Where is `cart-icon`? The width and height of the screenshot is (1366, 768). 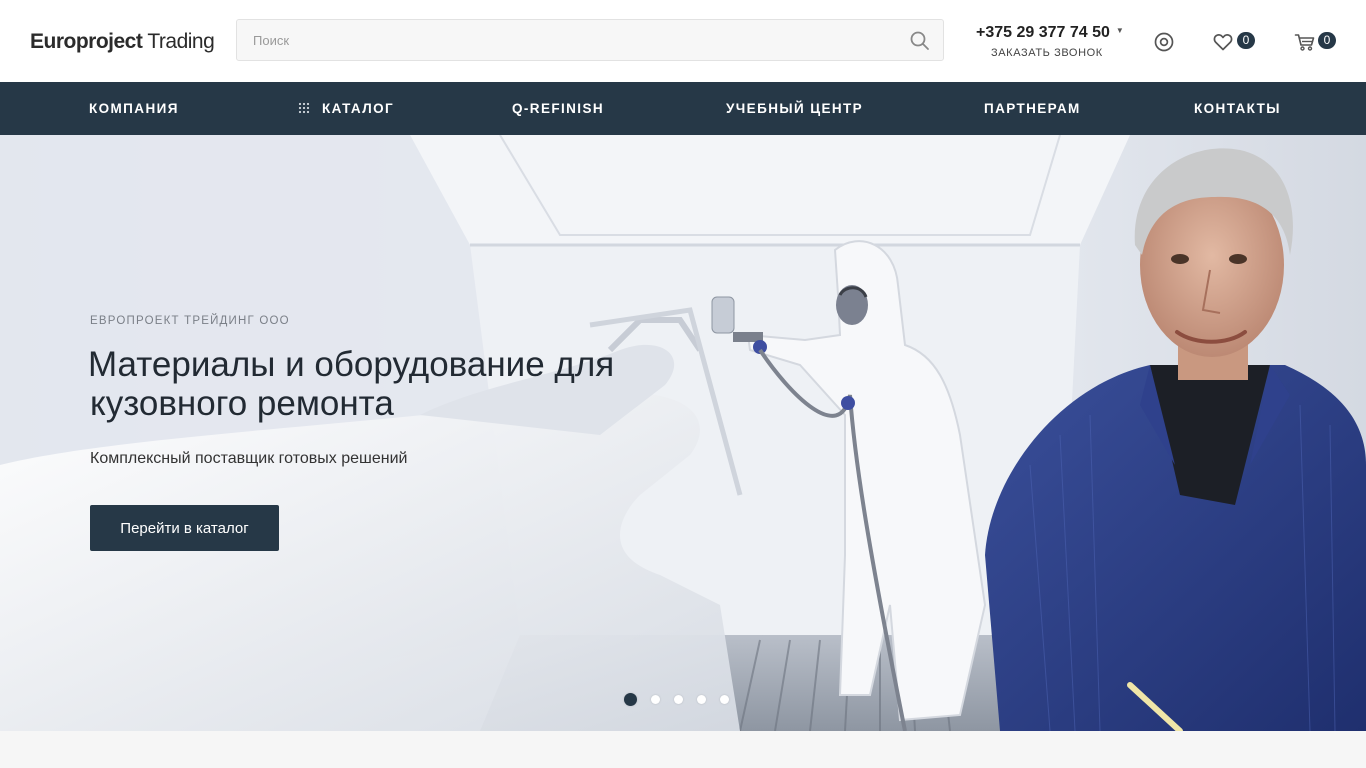 cart-icon is located at coordinates (1305, 42).